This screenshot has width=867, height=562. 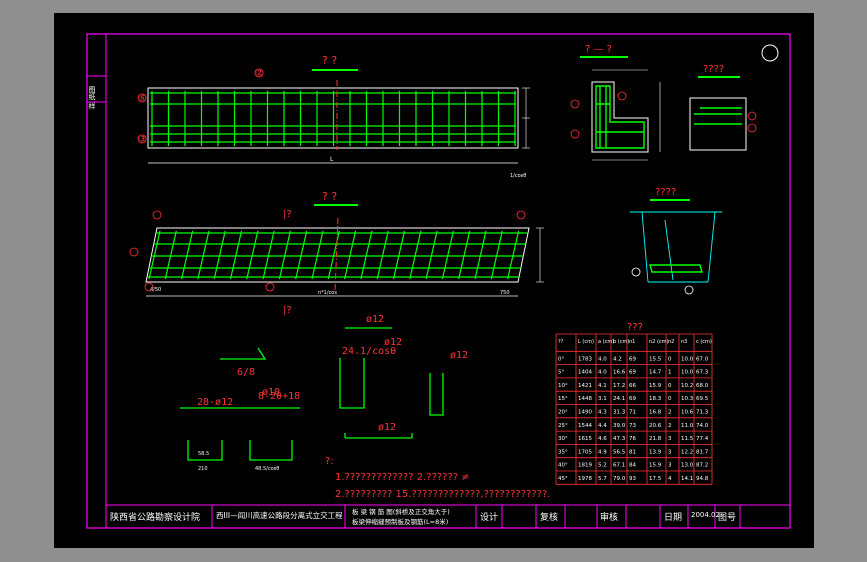 What do you see at coordinates (271, 392) in the screenshot?
I see `bar-4-top: ø10` at bounding box center [271, 392].